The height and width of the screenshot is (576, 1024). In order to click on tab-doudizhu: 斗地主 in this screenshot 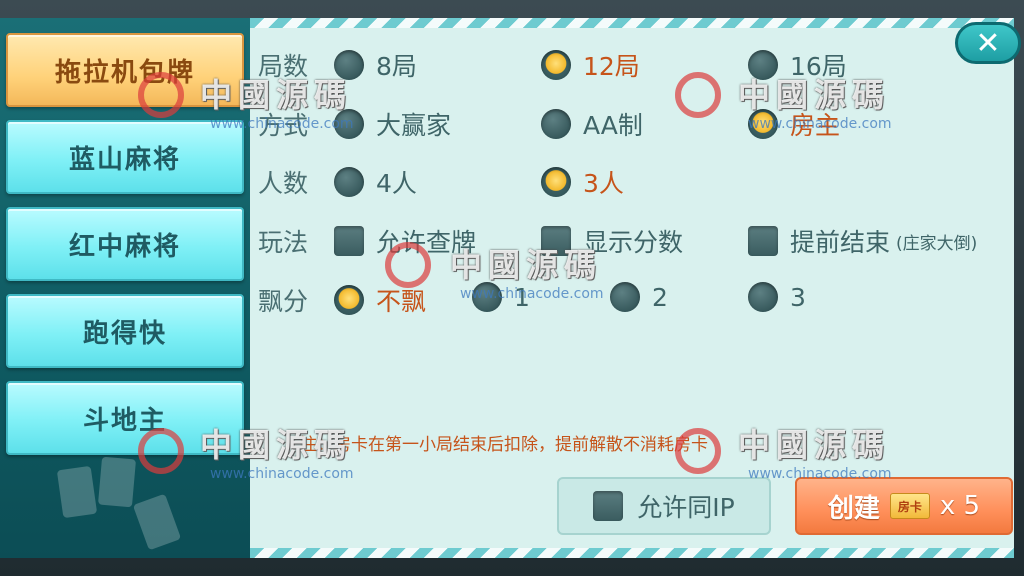, I will do `click(125, 418)`.